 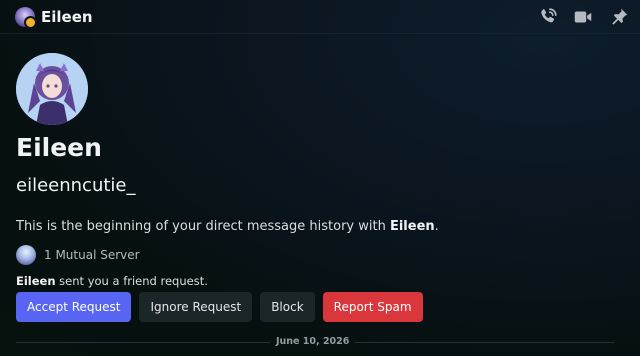 I want to click on dm-beginning-name: Eileen, so click(x=412, y=226).